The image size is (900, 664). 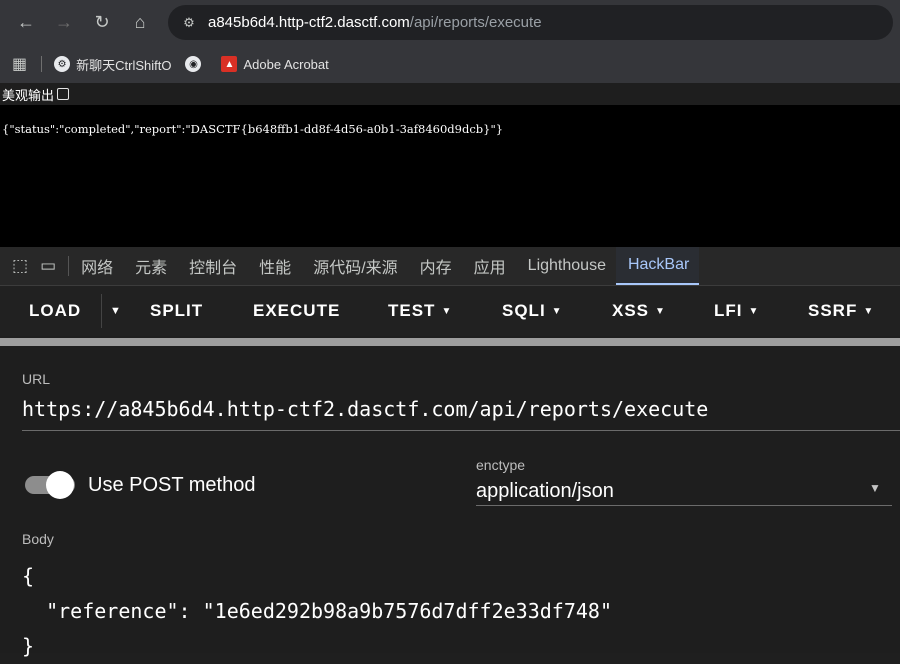 I want to click on bookmark-label: Adobe Acrobat, so click(x=286, y=64).